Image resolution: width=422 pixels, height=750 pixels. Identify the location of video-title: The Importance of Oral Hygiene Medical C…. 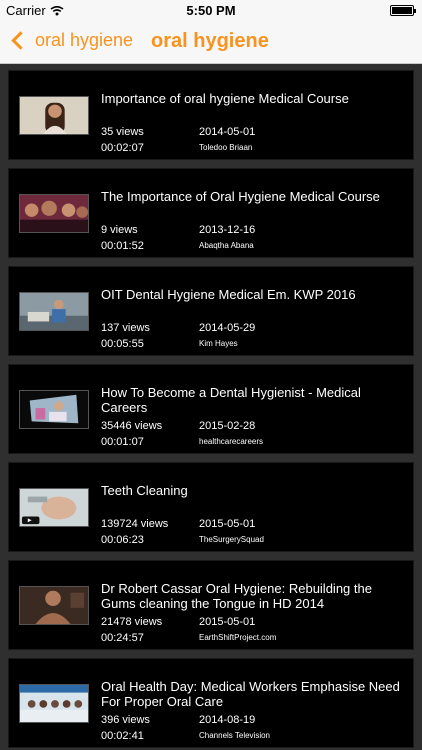
(240, 196).